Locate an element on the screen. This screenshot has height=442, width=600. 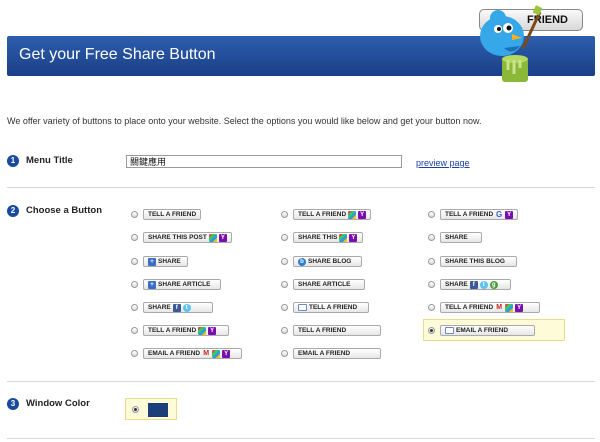
share-button-label: SHARE THIS POST is located at coordinates (177, 237).